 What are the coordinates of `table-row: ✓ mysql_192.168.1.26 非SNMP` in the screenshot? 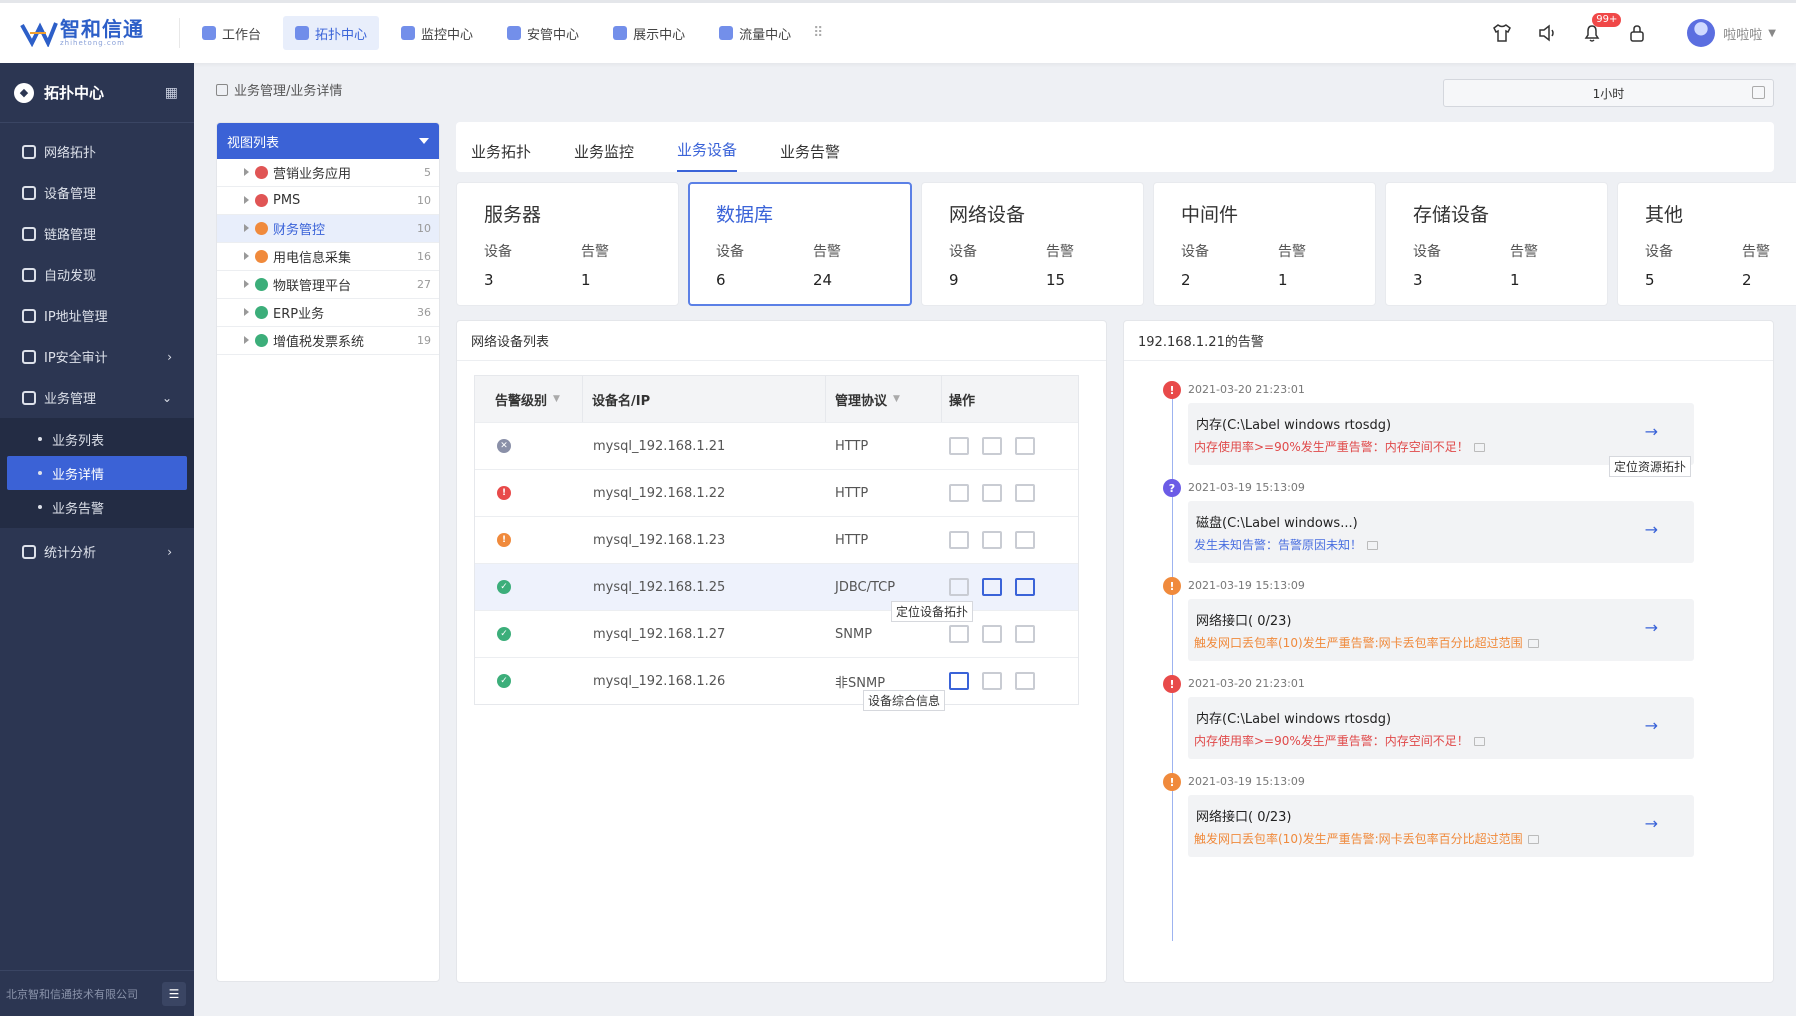 It's located at (776, 680).